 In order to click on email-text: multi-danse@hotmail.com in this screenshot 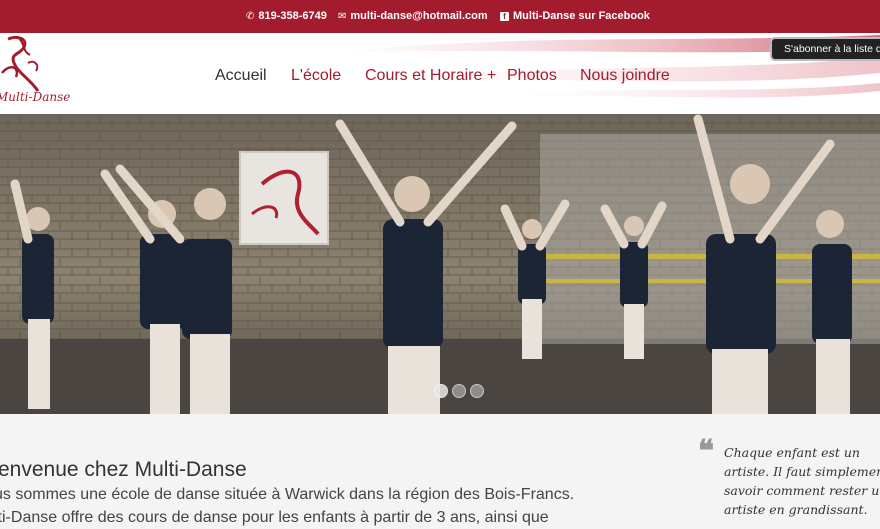, I will do `click(419, 16)`.